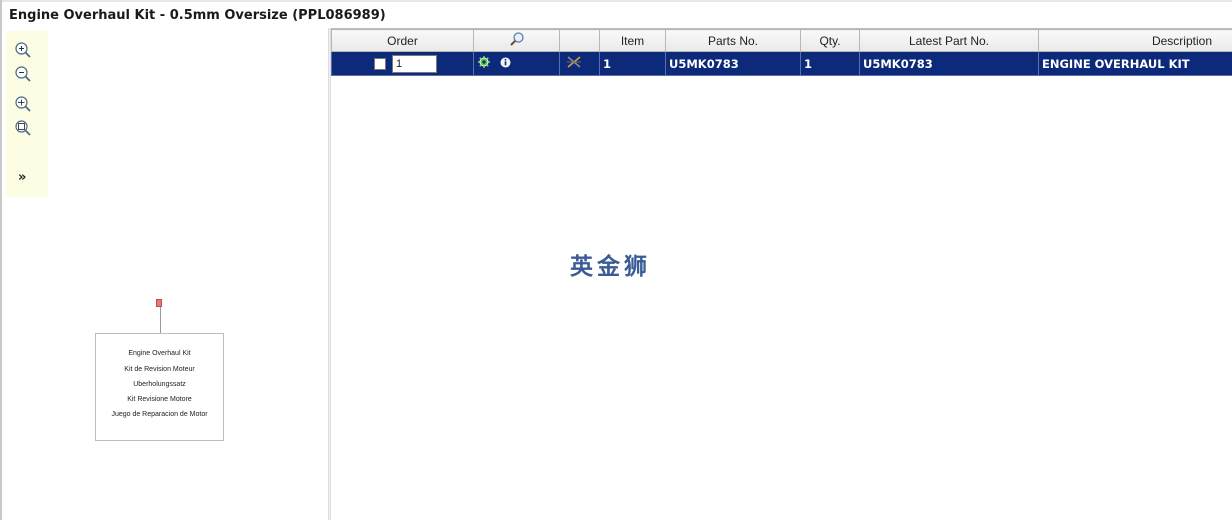 This screenshot has height=520, width=1232. I want to click on magnifier-icon, so click(517, 40).